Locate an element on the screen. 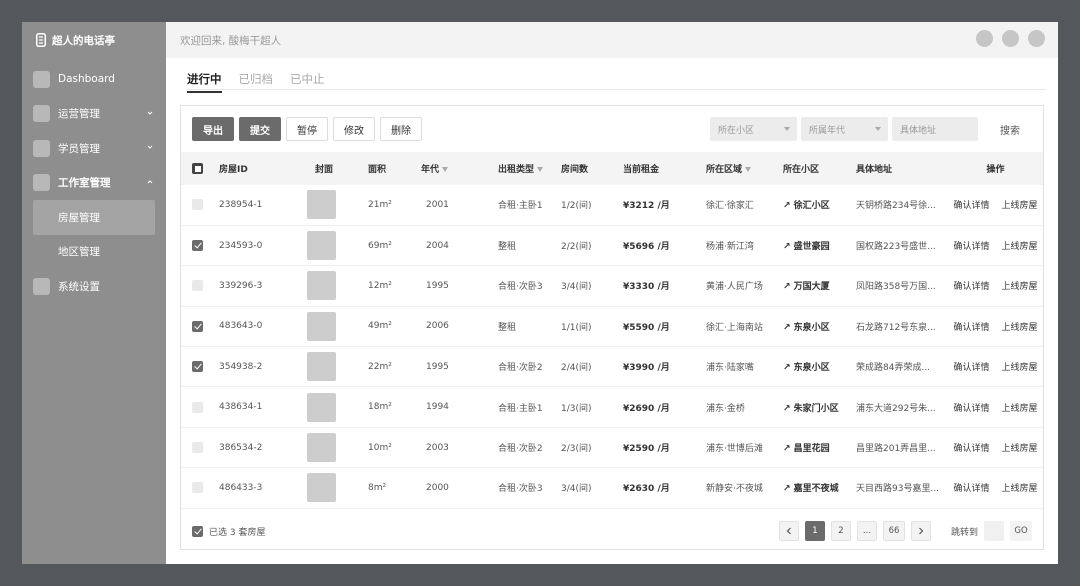  delete-button: 删除 is located at coordinates (401, 129).